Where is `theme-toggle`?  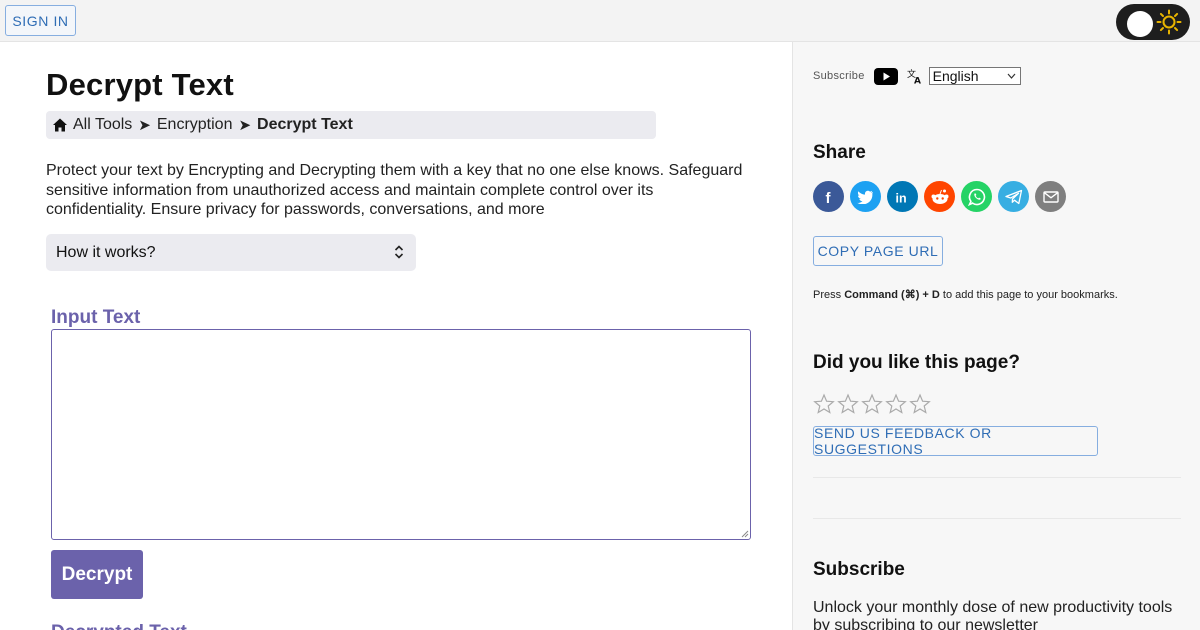 theme-toggle is located at coordinates (1153, 22).